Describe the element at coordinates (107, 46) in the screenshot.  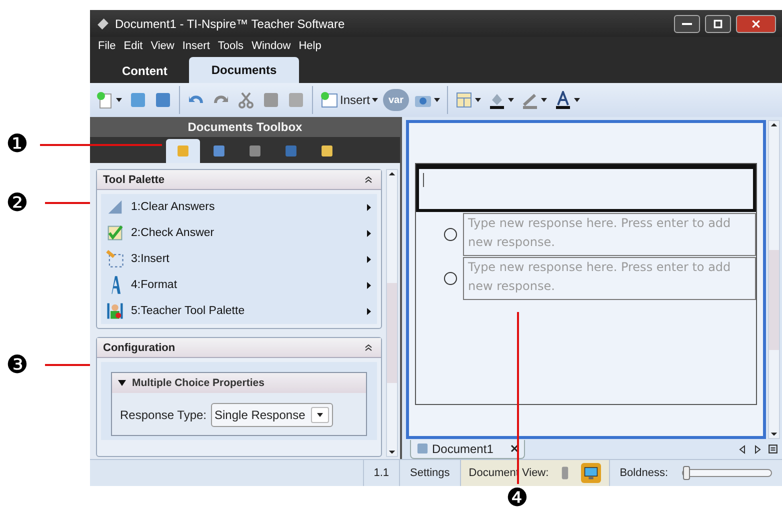
I see `menu-item: File` at that location.